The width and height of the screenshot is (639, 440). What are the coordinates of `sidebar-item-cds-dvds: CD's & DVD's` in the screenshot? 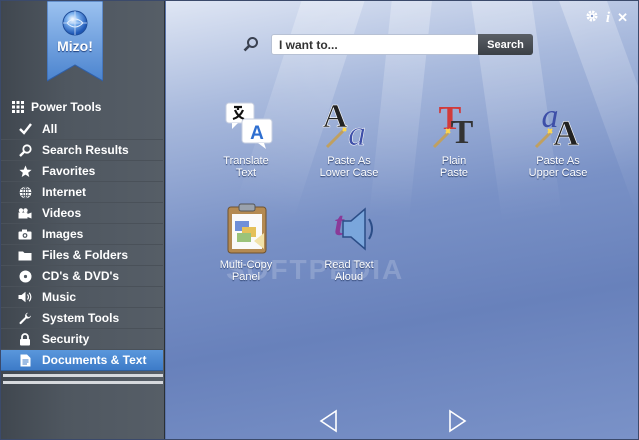 It's located at (82, 276).